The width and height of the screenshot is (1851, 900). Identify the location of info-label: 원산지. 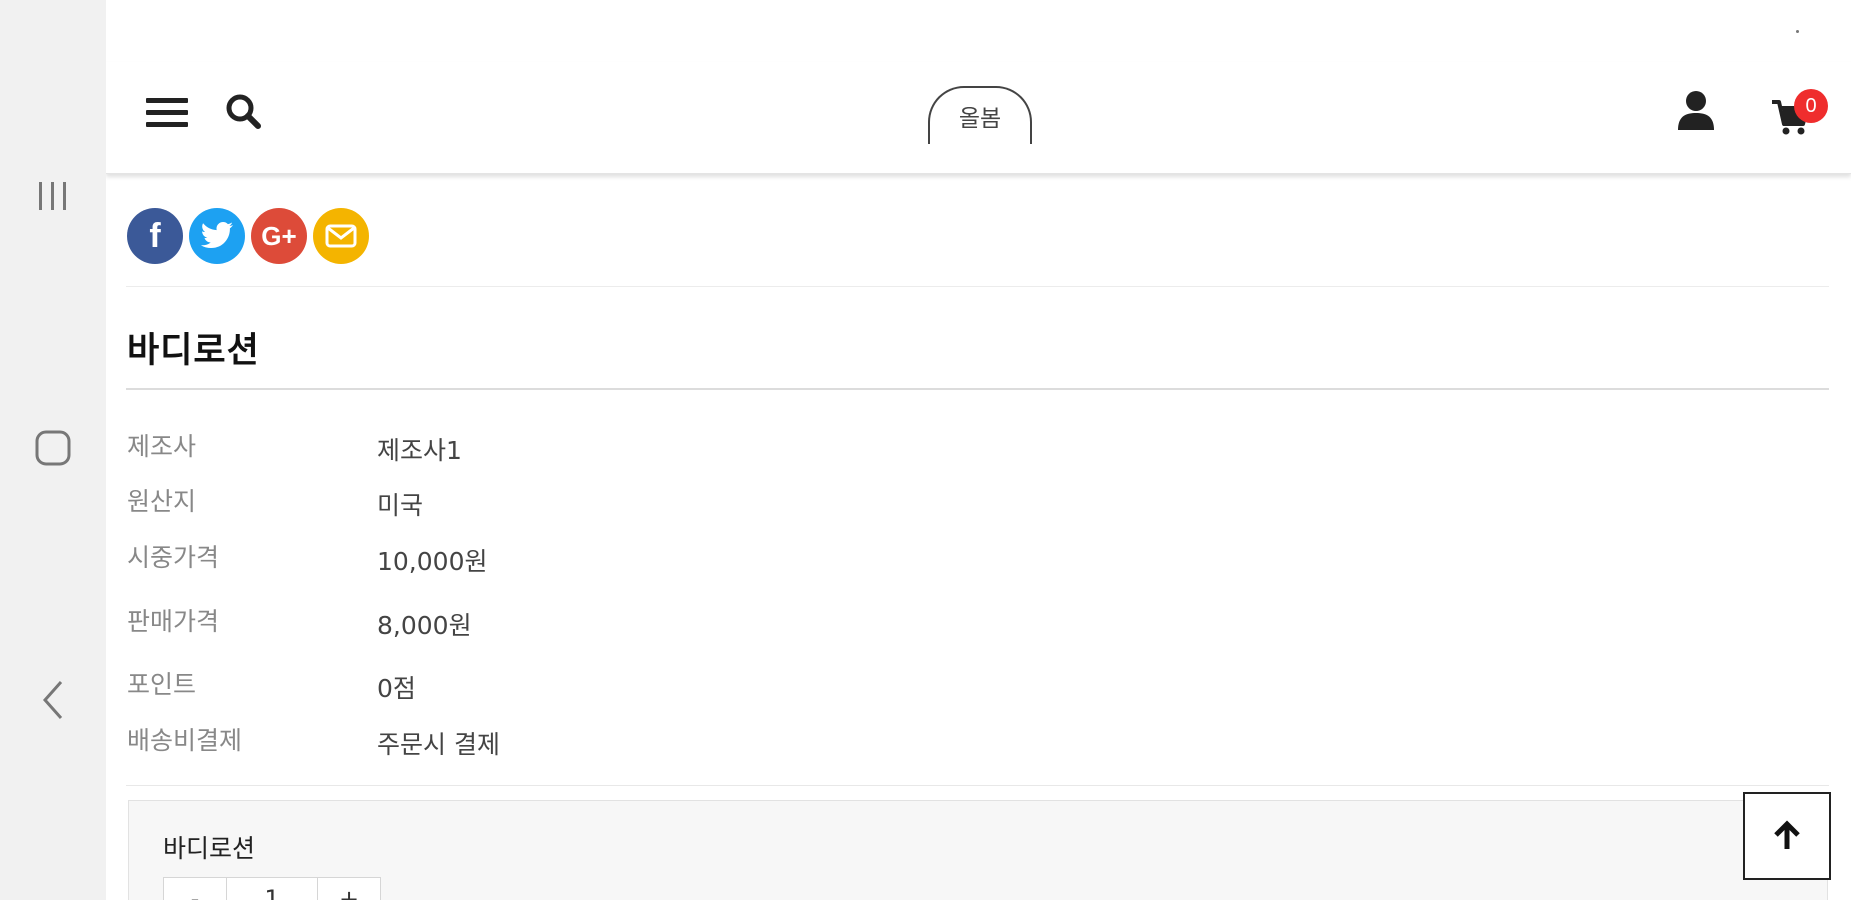
(162, 501).